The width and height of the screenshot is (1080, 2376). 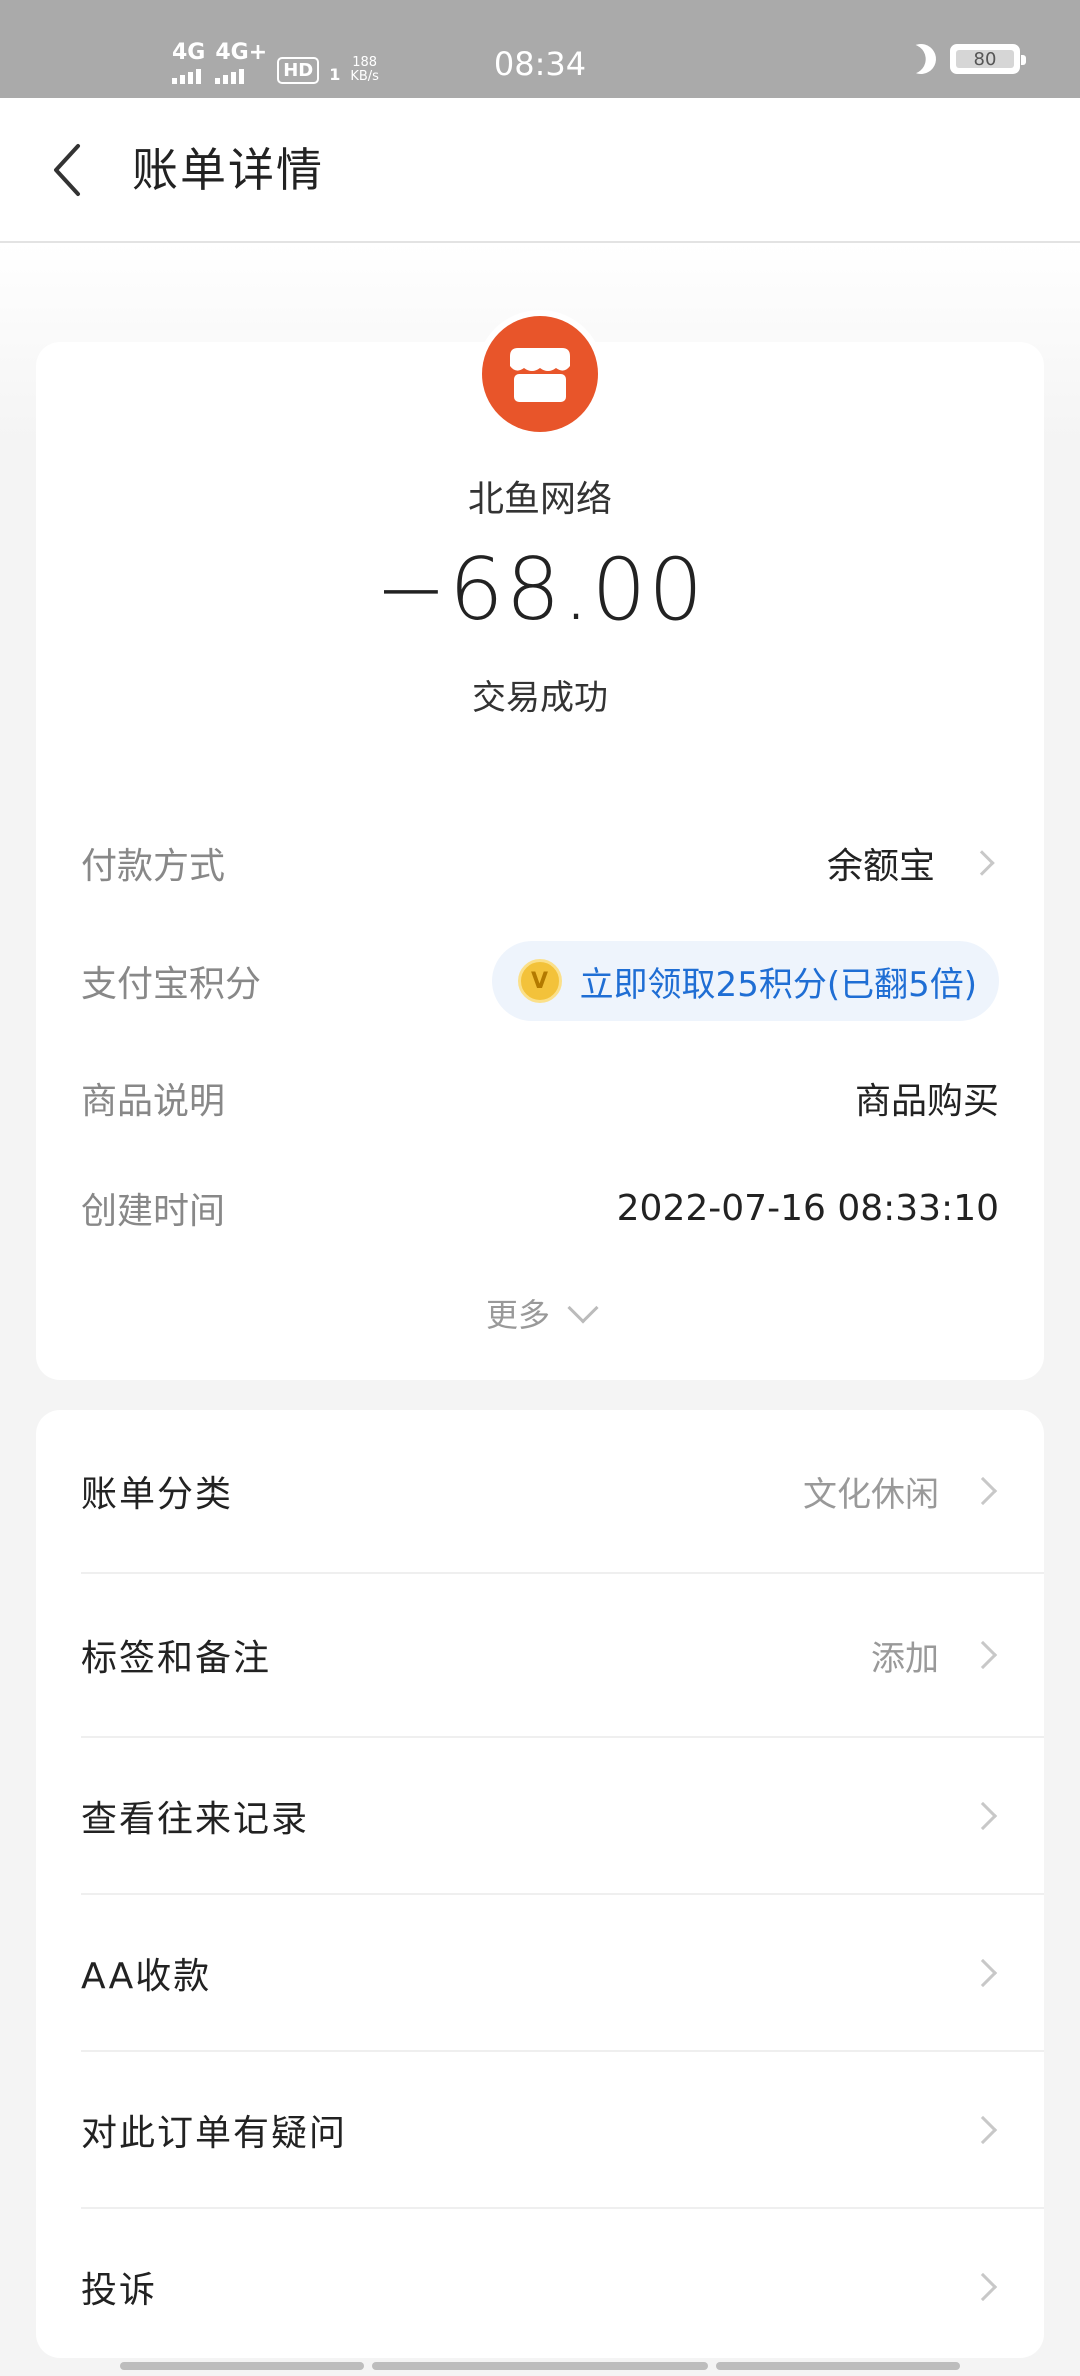 What do you see at coordinates (540, 1098) in the screenshot?
I see `product-desc-row: 商品说明 商品购买` at bounding box center [540, 1098].